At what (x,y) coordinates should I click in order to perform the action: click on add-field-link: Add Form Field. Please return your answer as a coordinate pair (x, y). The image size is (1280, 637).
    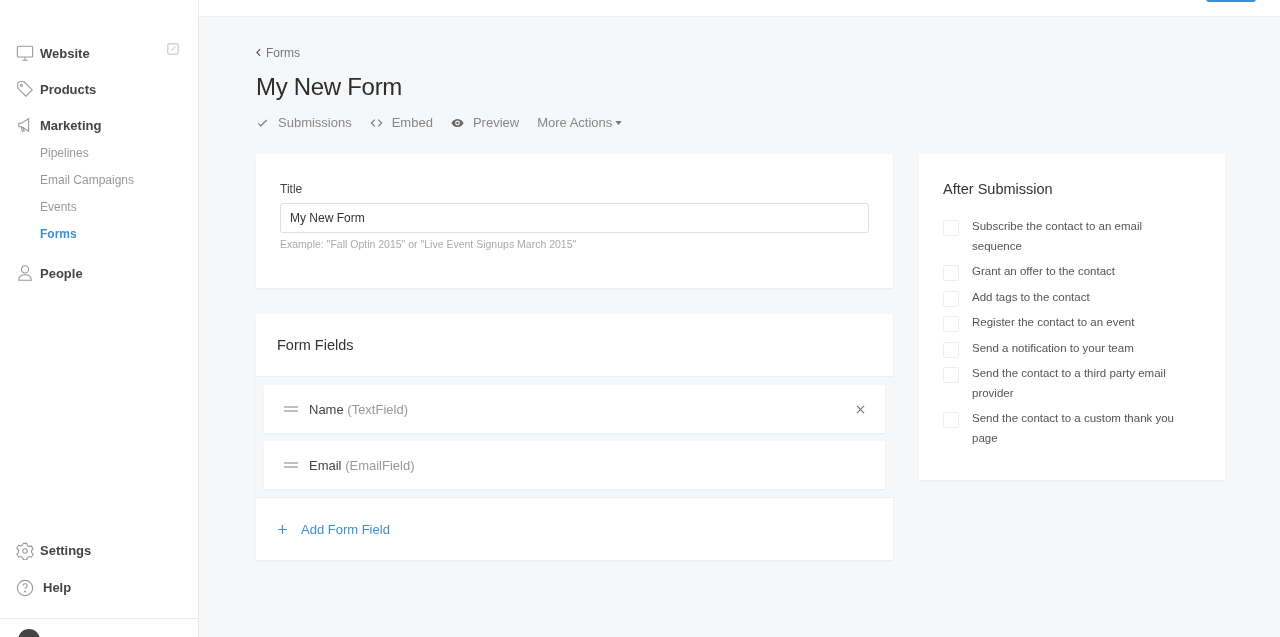
    Looking at the image, I should click on (334, 529).